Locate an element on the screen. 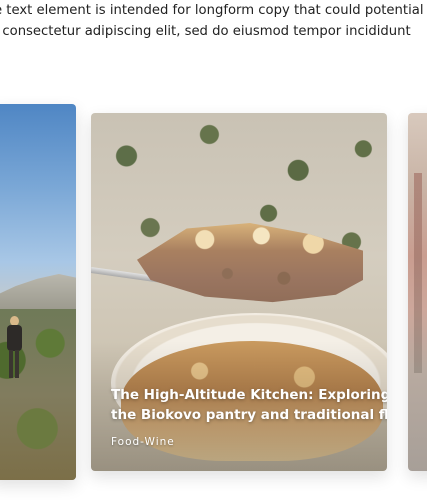 This screenshot has height=500, width=427. pie-slice is located at coordinates (250, 263).